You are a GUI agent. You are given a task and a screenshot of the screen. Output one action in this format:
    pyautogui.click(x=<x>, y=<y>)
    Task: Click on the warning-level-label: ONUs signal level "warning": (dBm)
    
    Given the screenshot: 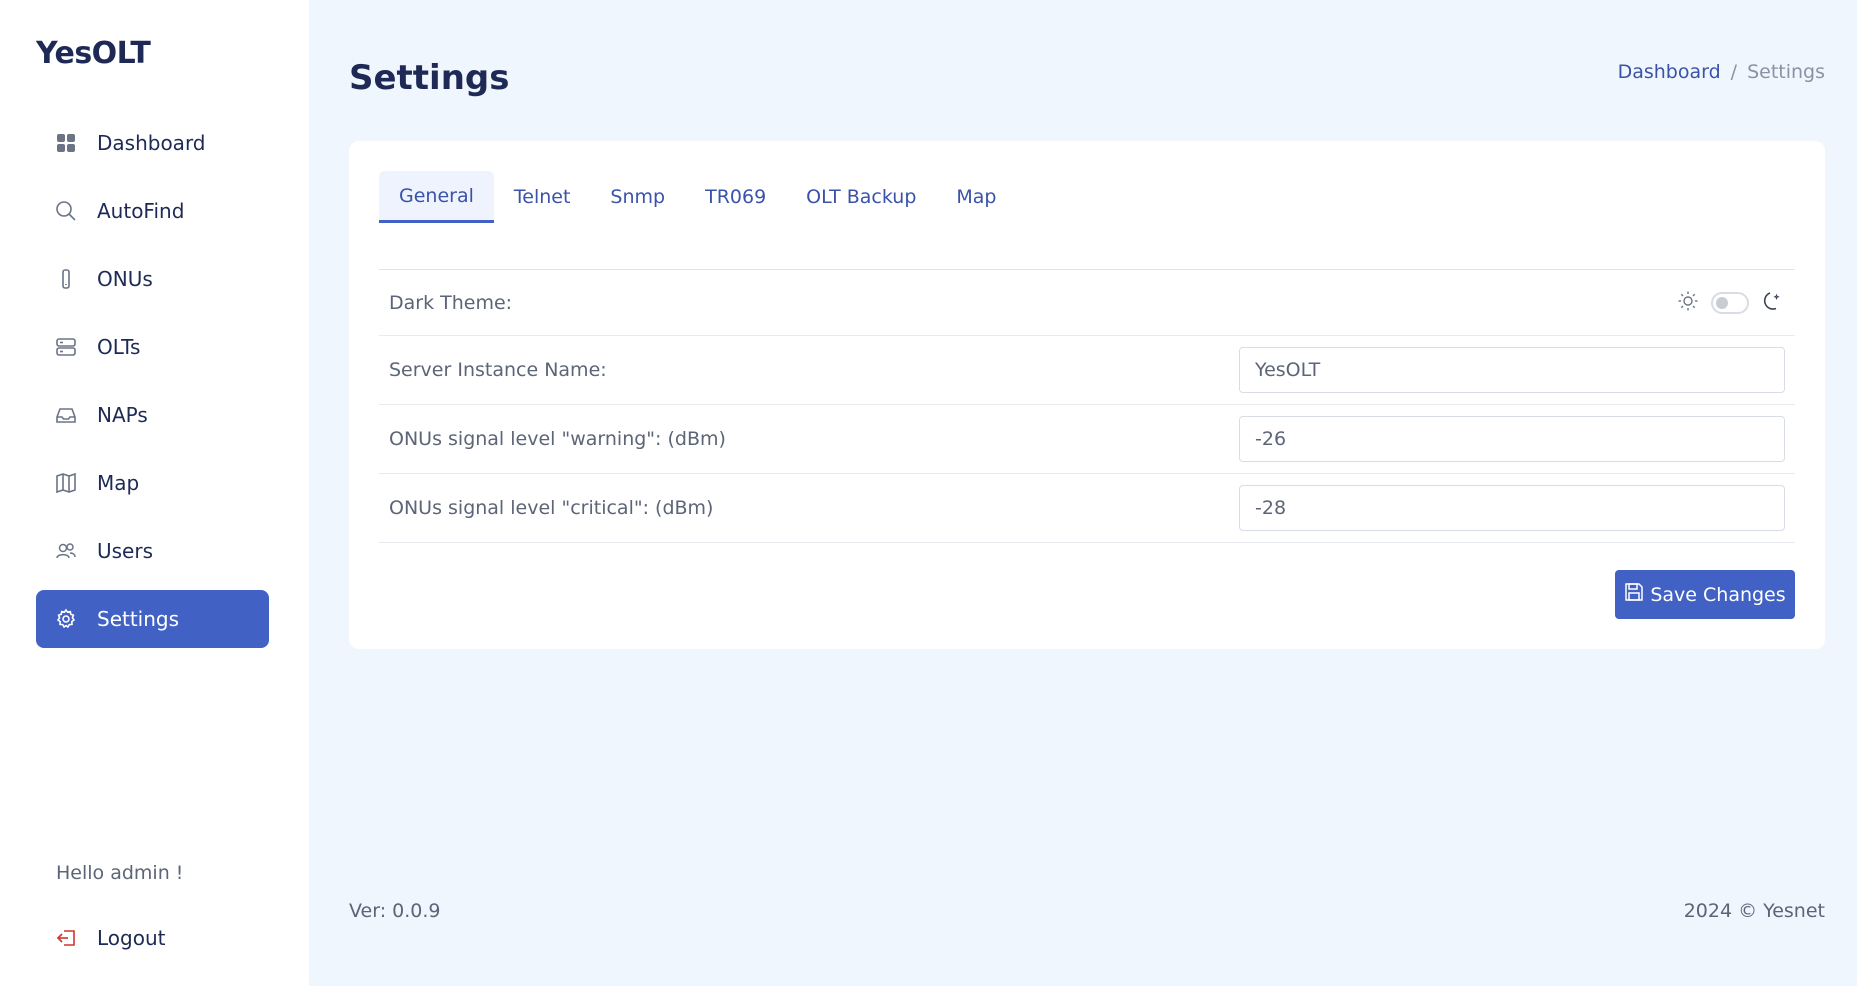 What is the action you would take?
    pyautogui.click(x=557, y=439)
    